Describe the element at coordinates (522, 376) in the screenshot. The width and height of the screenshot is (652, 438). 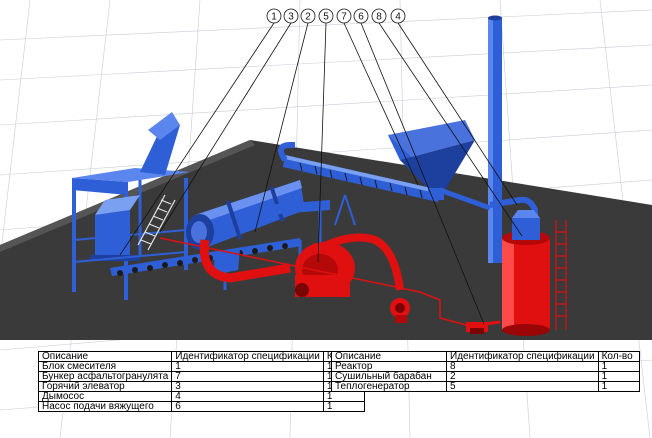
I see `cell-spec-id: 2` at that location.